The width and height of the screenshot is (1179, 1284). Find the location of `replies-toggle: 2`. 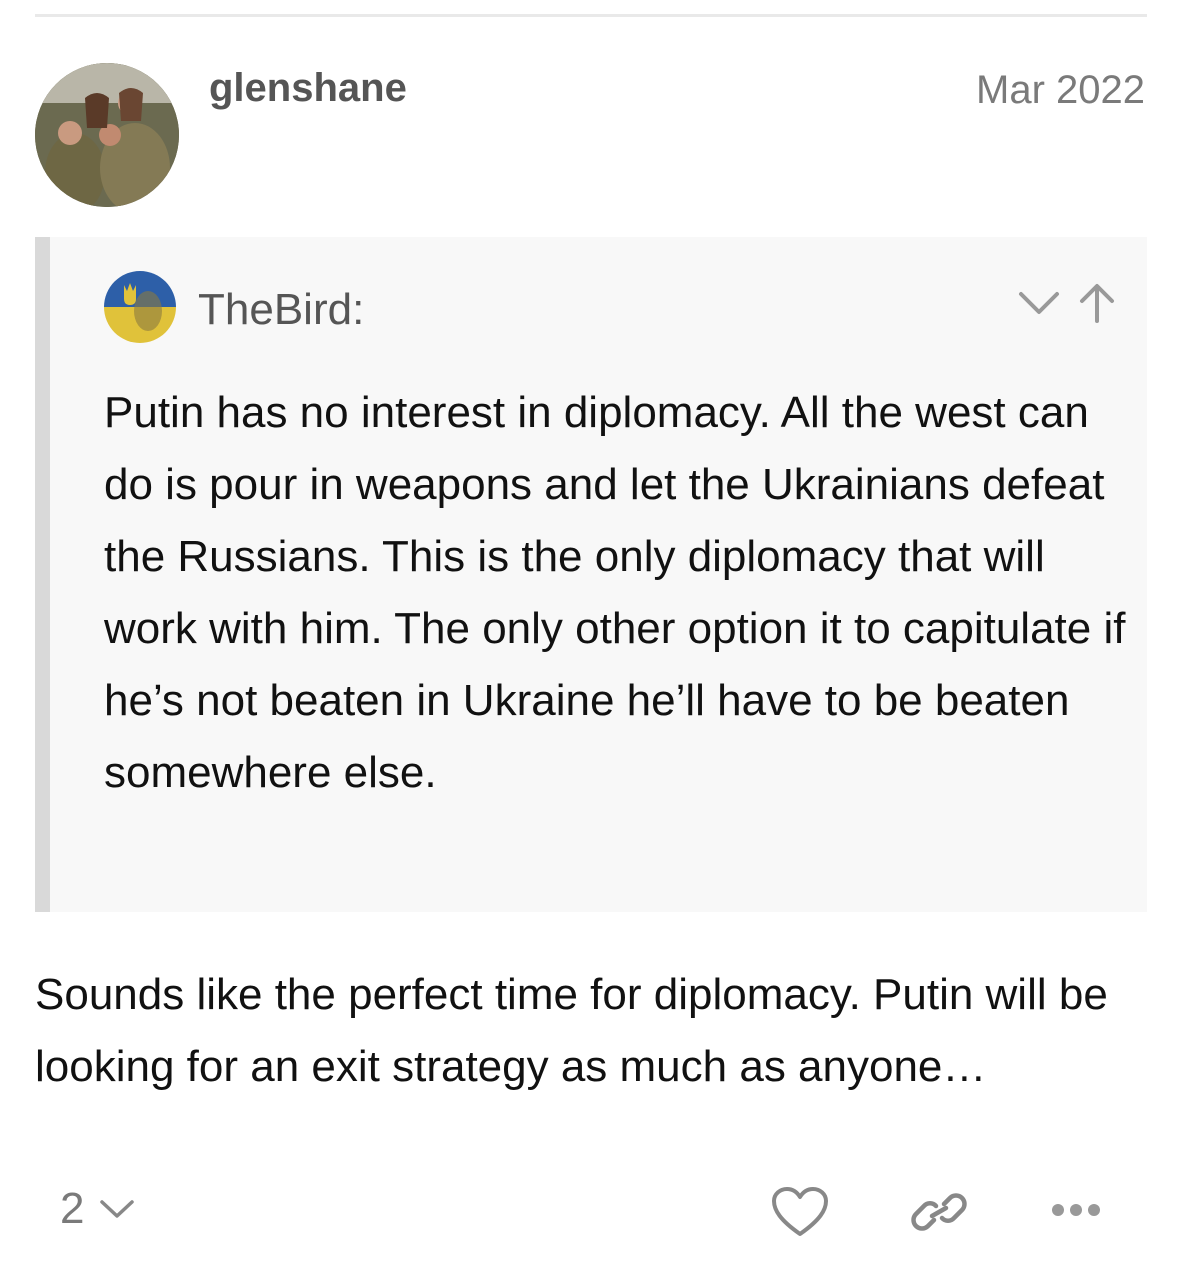

replies-toggle: 2 is located at coordinates (98, 1209).